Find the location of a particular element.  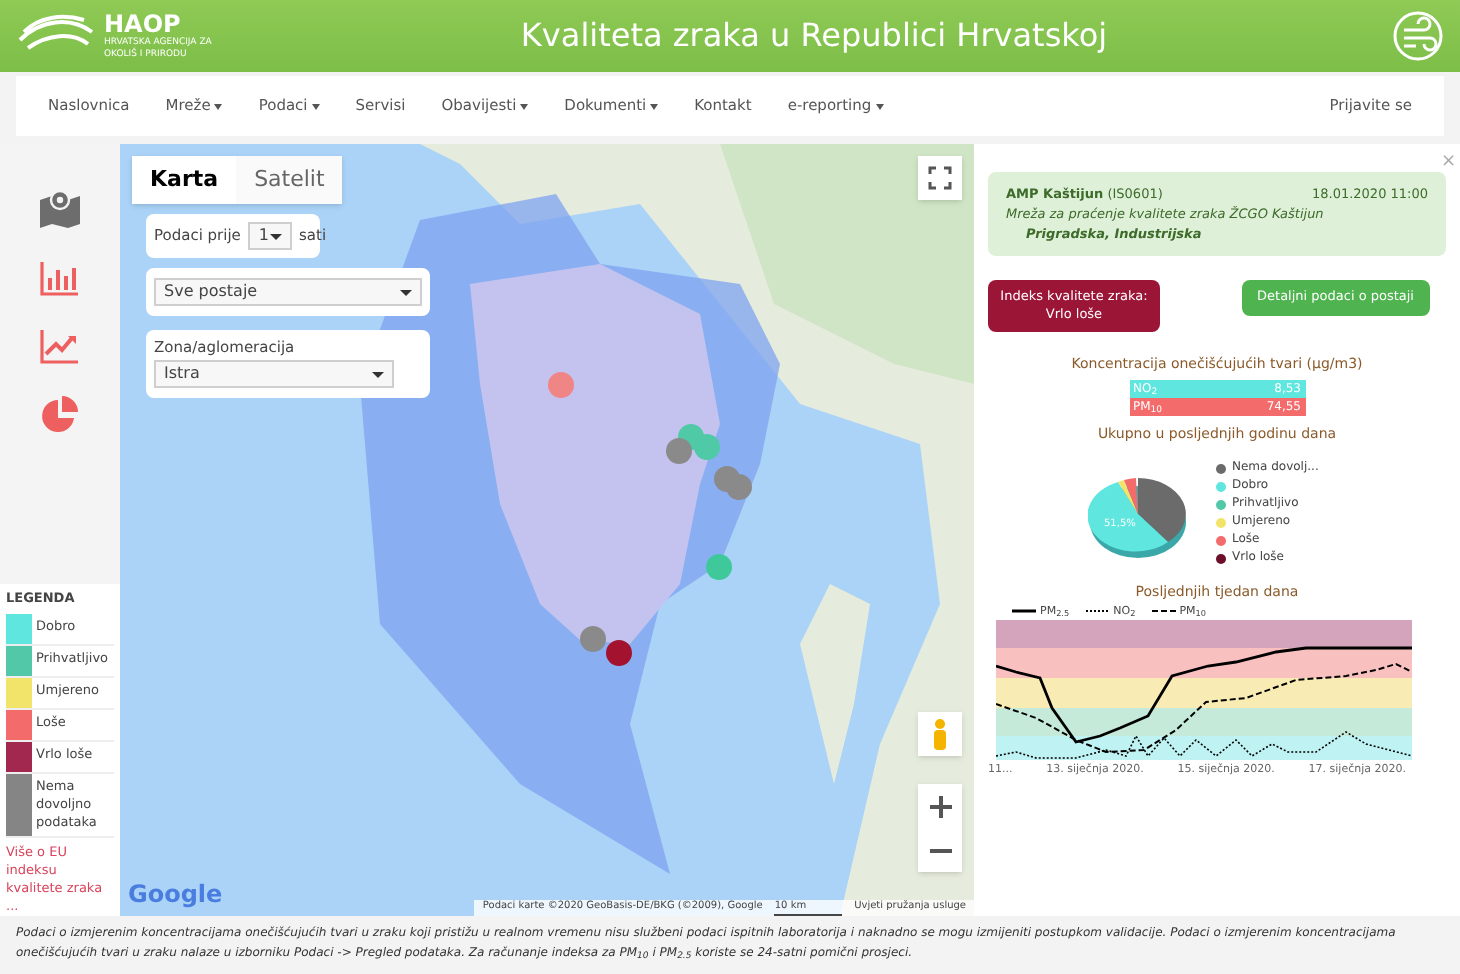

person-icon is located at coordinates (940, 734).